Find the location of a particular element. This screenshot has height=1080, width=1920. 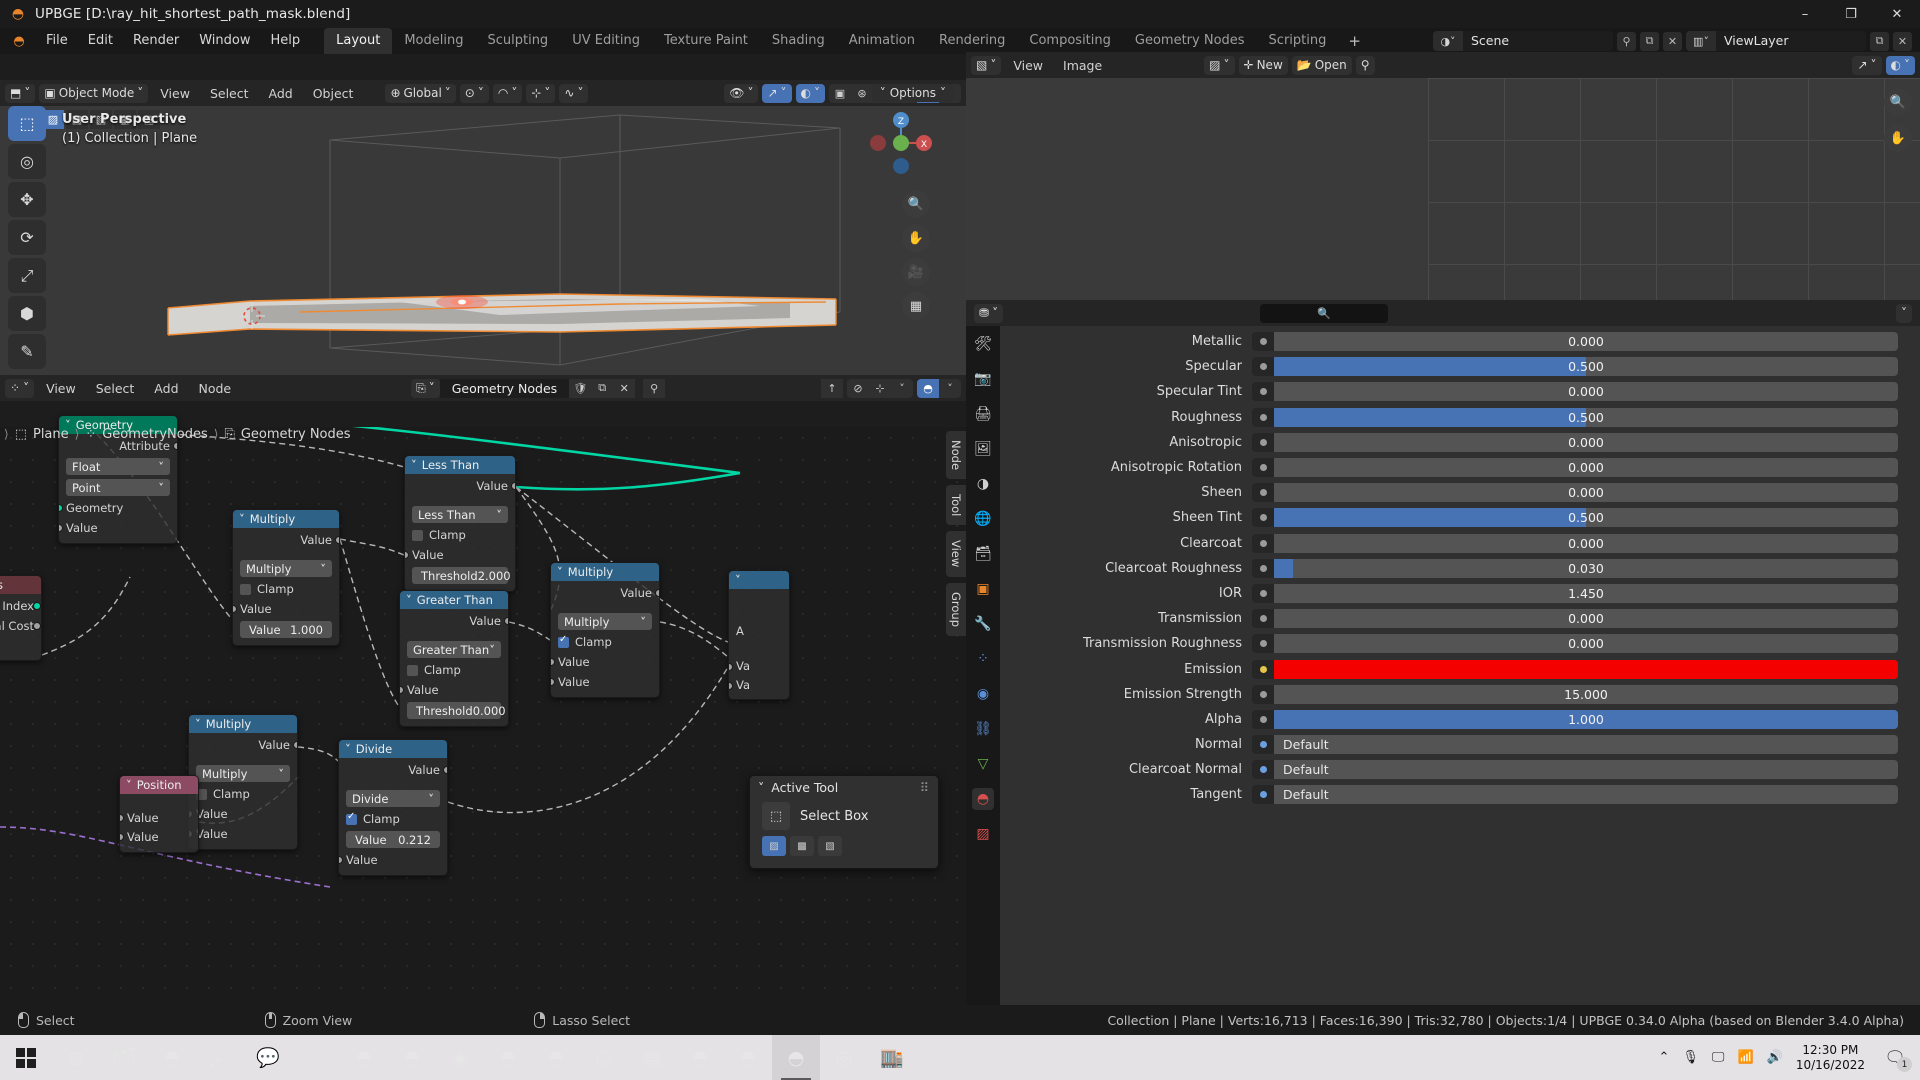

taskbar-explorer: 🗂 is located at coordinates (124, 1057).